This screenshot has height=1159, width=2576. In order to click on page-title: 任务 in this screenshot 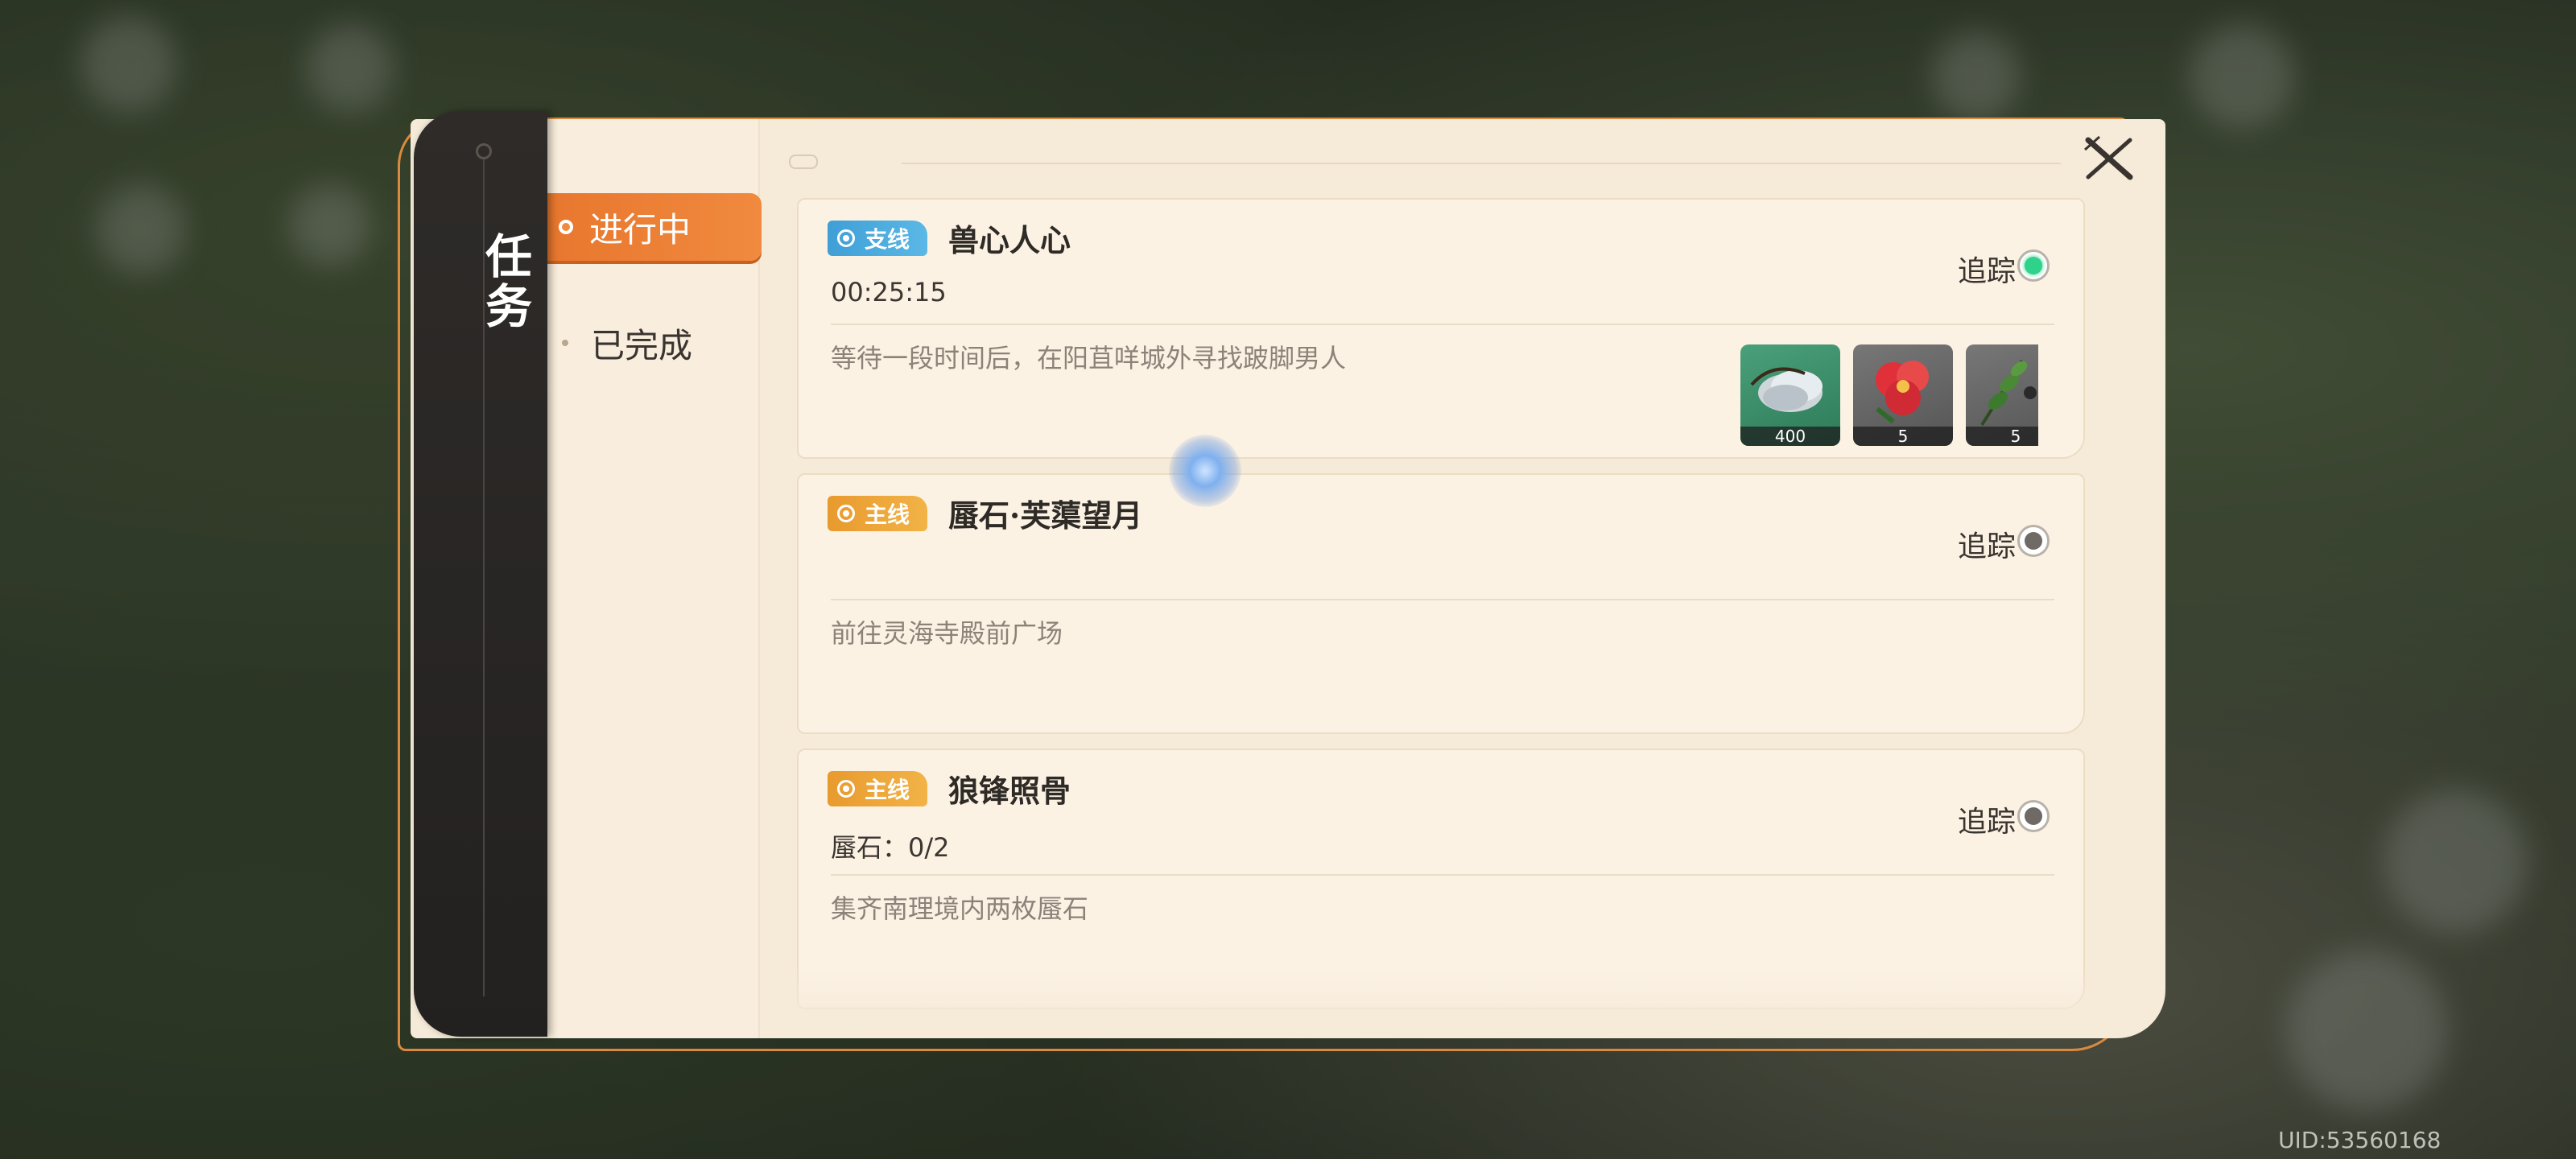, I will do `click(504, 282)`.